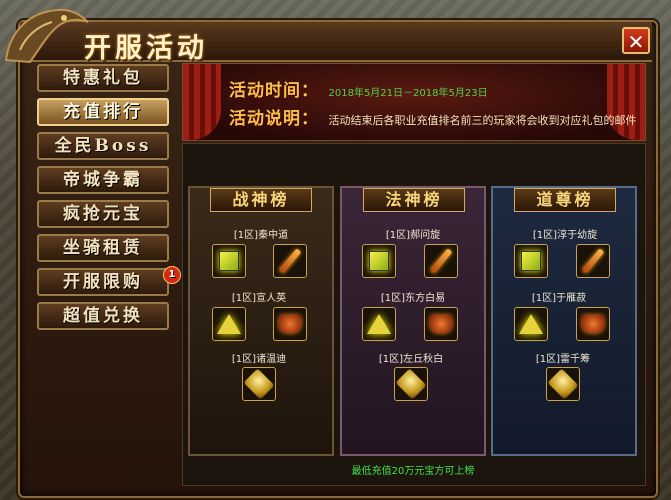 The height and width of the screenshot is (500, 671). I want to click on sidebar-item-recharge-ranking: 充值排行, so click(103, 112).